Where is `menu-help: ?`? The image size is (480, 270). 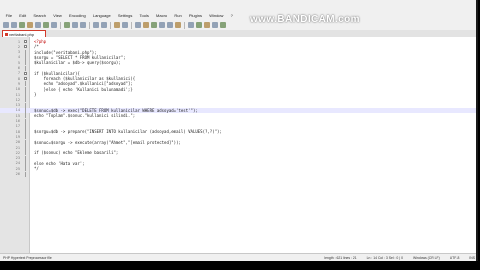 menu-help: ? is located at coordinates (231, 15).